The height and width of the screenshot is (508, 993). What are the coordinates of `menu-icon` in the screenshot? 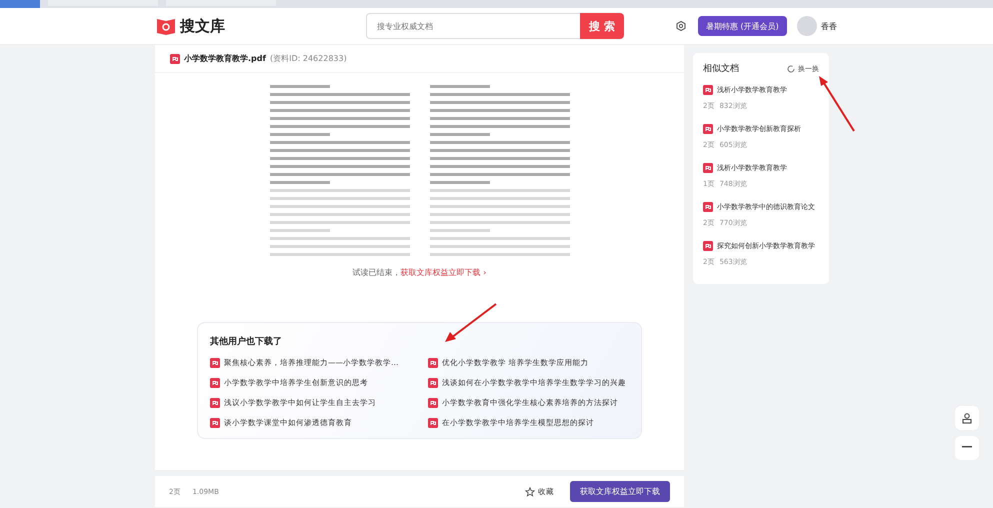 It's located at (967, 448).